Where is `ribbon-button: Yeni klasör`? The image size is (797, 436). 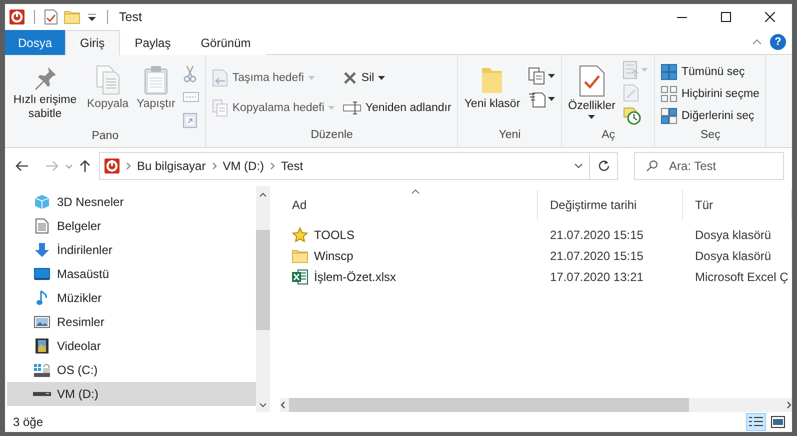 ribbon-button: Yeni klasör is located at coordinates (492, 86).